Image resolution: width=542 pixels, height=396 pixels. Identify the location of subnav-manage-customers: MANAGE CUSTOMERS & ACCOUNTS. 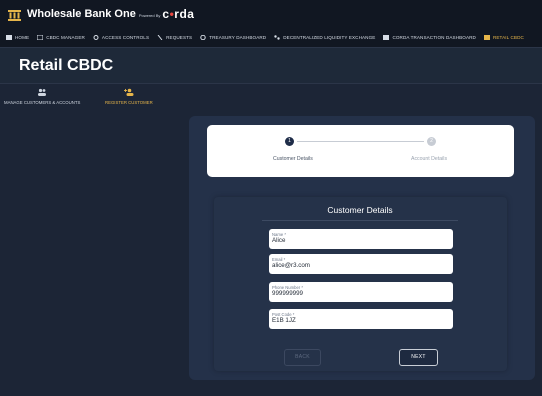
(42, 96).